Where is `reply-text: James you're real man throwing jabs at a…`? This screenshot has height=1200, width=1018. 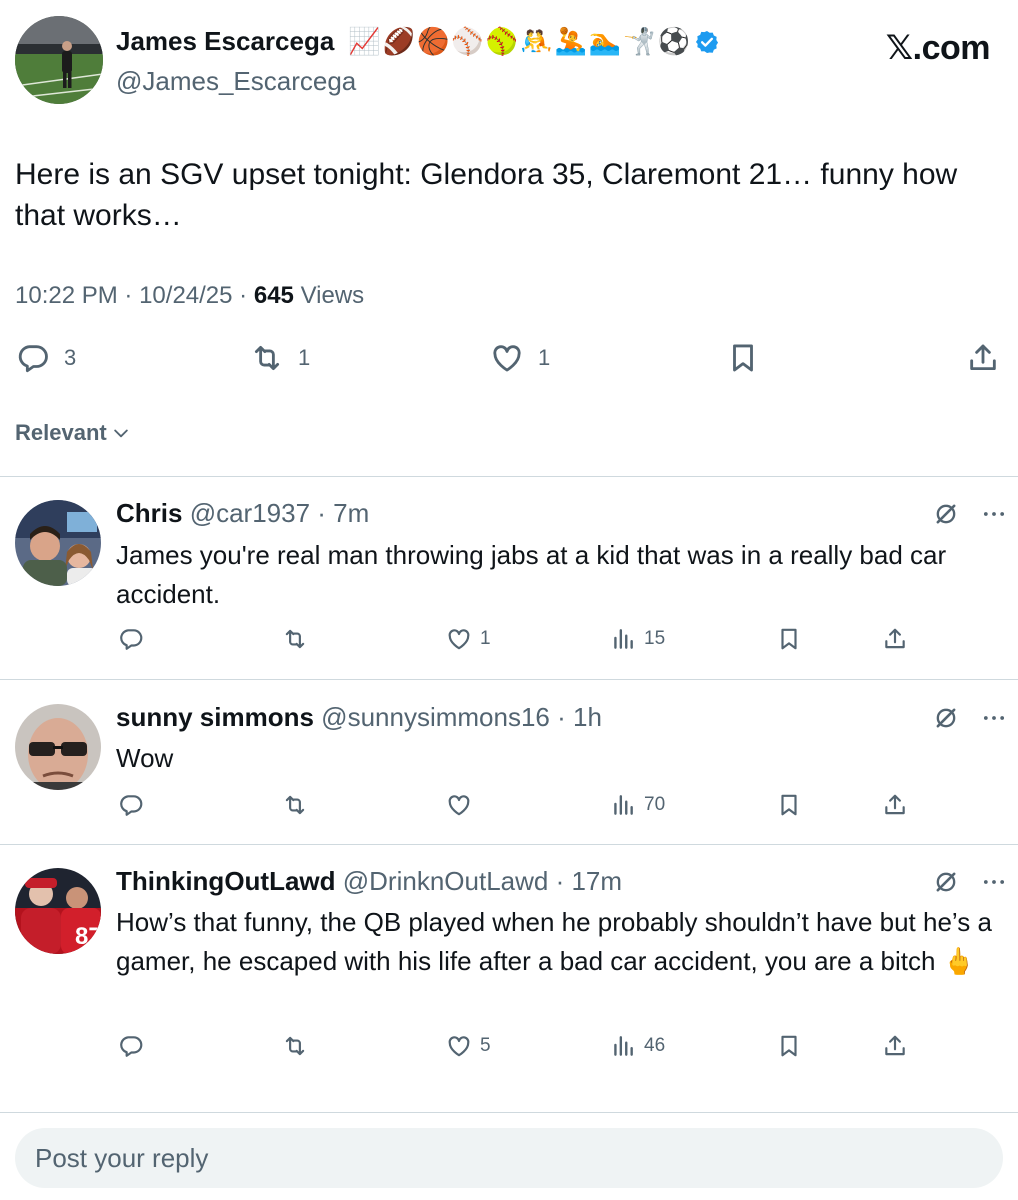 reply-text: James you're real man throwing jabs at a… is located at coordinates (531, 574).